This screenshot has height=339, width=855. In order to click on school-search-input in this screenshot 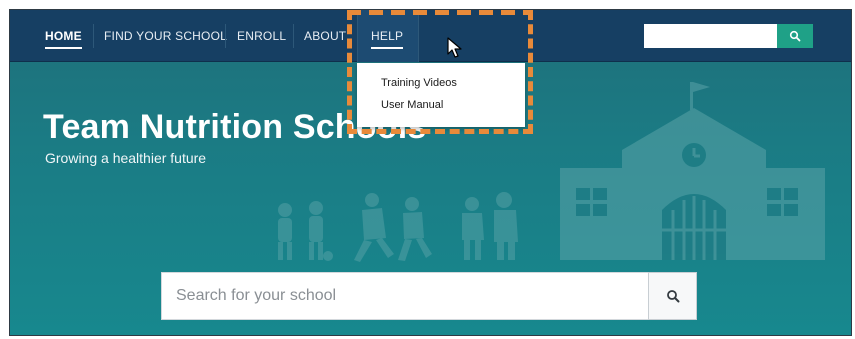, I will do `click(405, 296)`.